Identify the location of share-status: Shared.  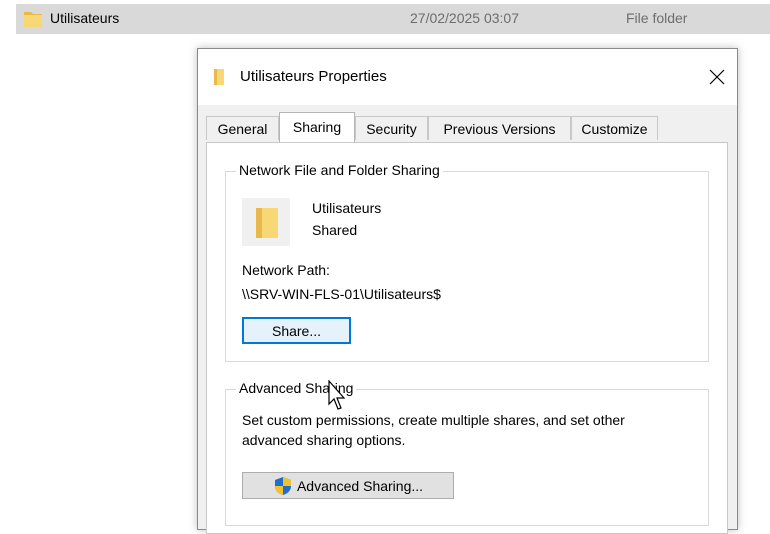
(335, 230).